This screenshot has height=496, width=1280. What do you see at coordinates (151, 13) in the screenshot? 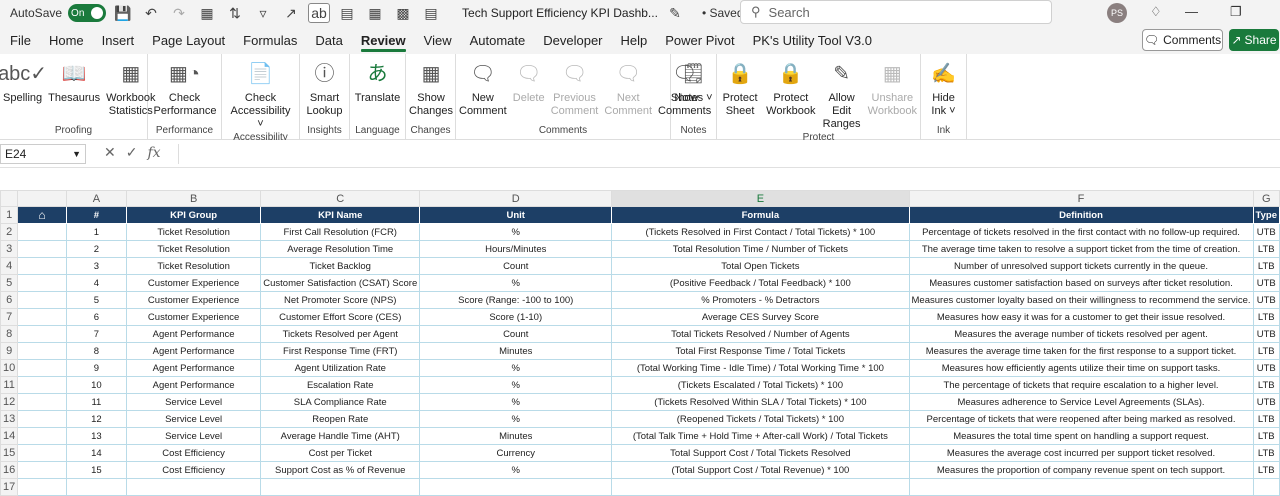
I see `undo-icon: ↶` at bounding box center [151, 13].